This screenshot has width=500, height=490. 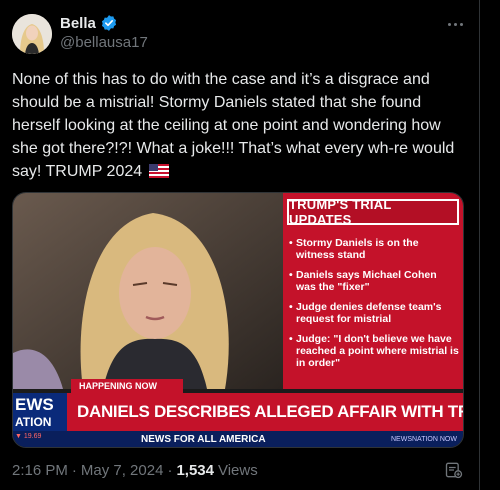 I want to click on network-logo: EWS ATION, so click(x=40, y=412).